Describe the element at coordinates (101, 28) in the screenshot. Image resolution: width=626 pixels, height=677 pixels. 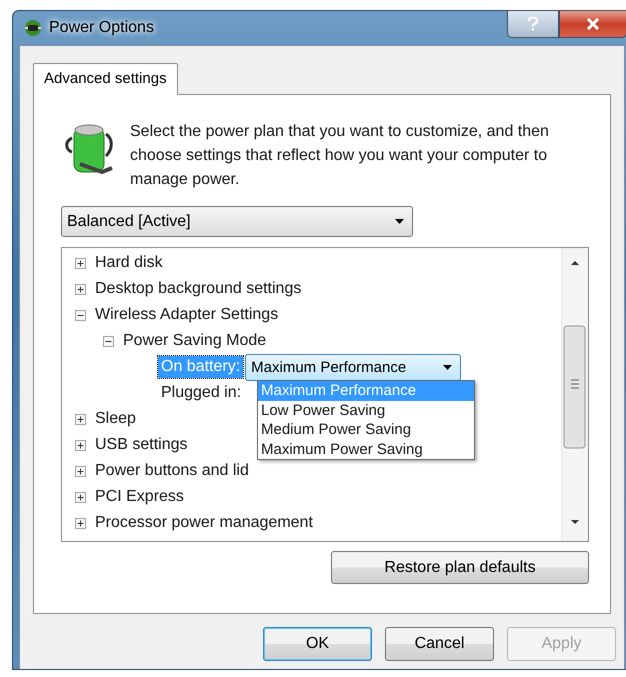
I see `window-title: Power Options` at that location.